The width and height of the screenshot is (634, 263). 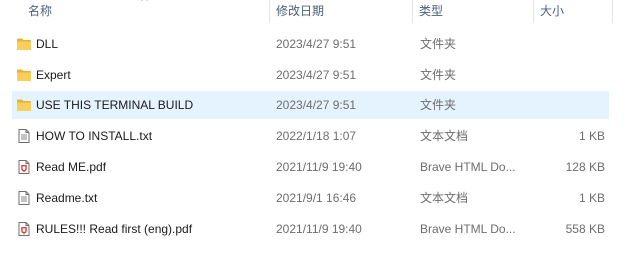 I want to click on column-header-name: 名称, so click(x=145, y=11).